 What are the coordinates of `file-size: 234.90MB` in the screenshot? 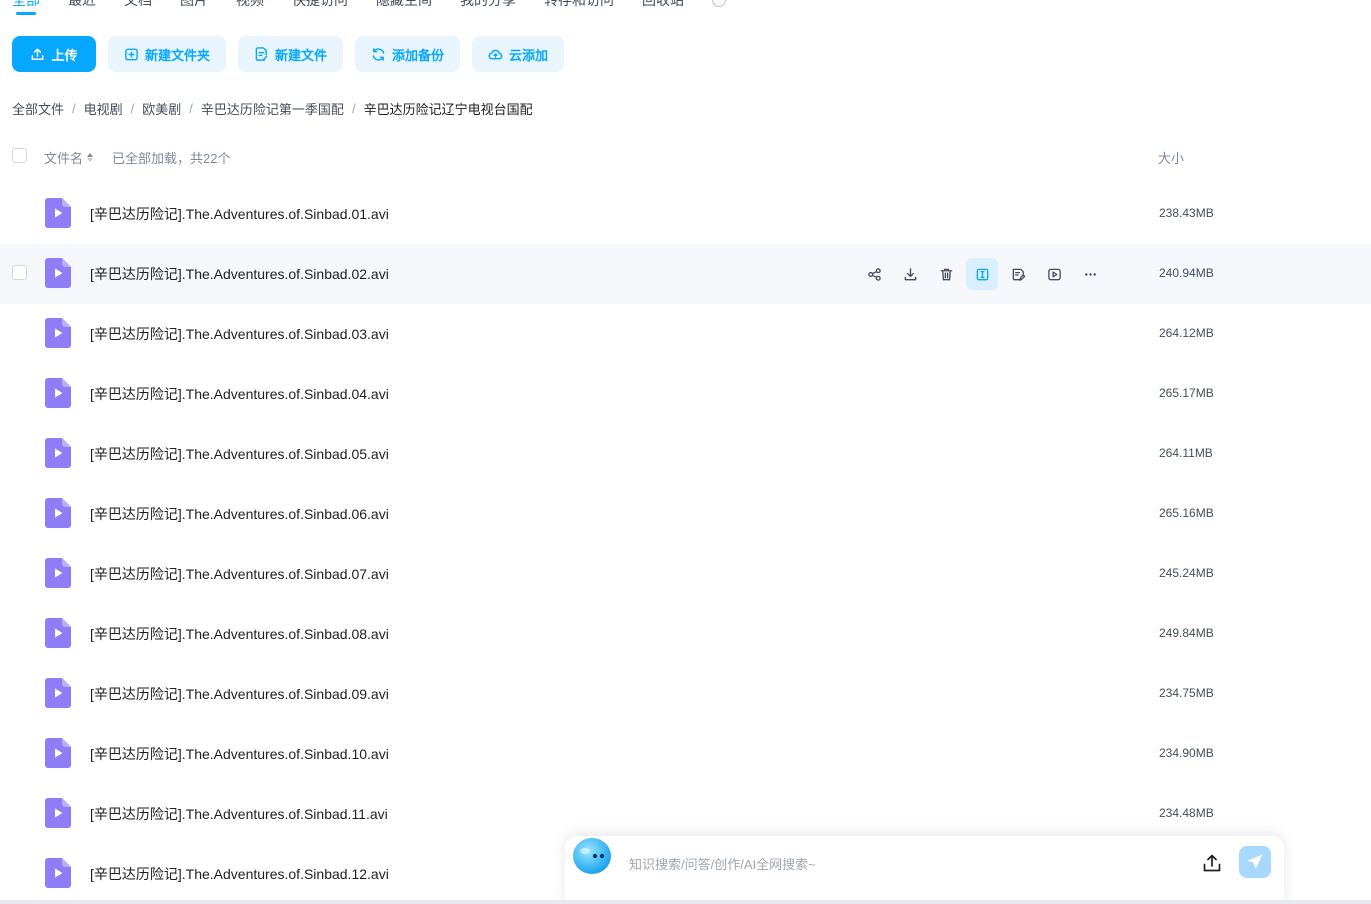 It's located at (1186, 753).